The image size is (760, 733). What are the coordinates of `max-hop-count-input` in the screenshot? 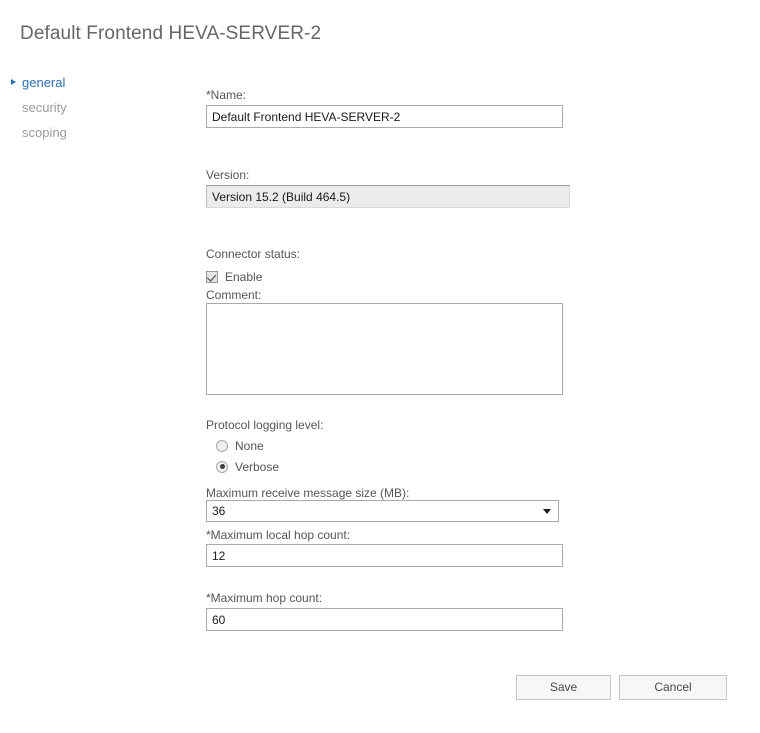 It's located at (384, 619).